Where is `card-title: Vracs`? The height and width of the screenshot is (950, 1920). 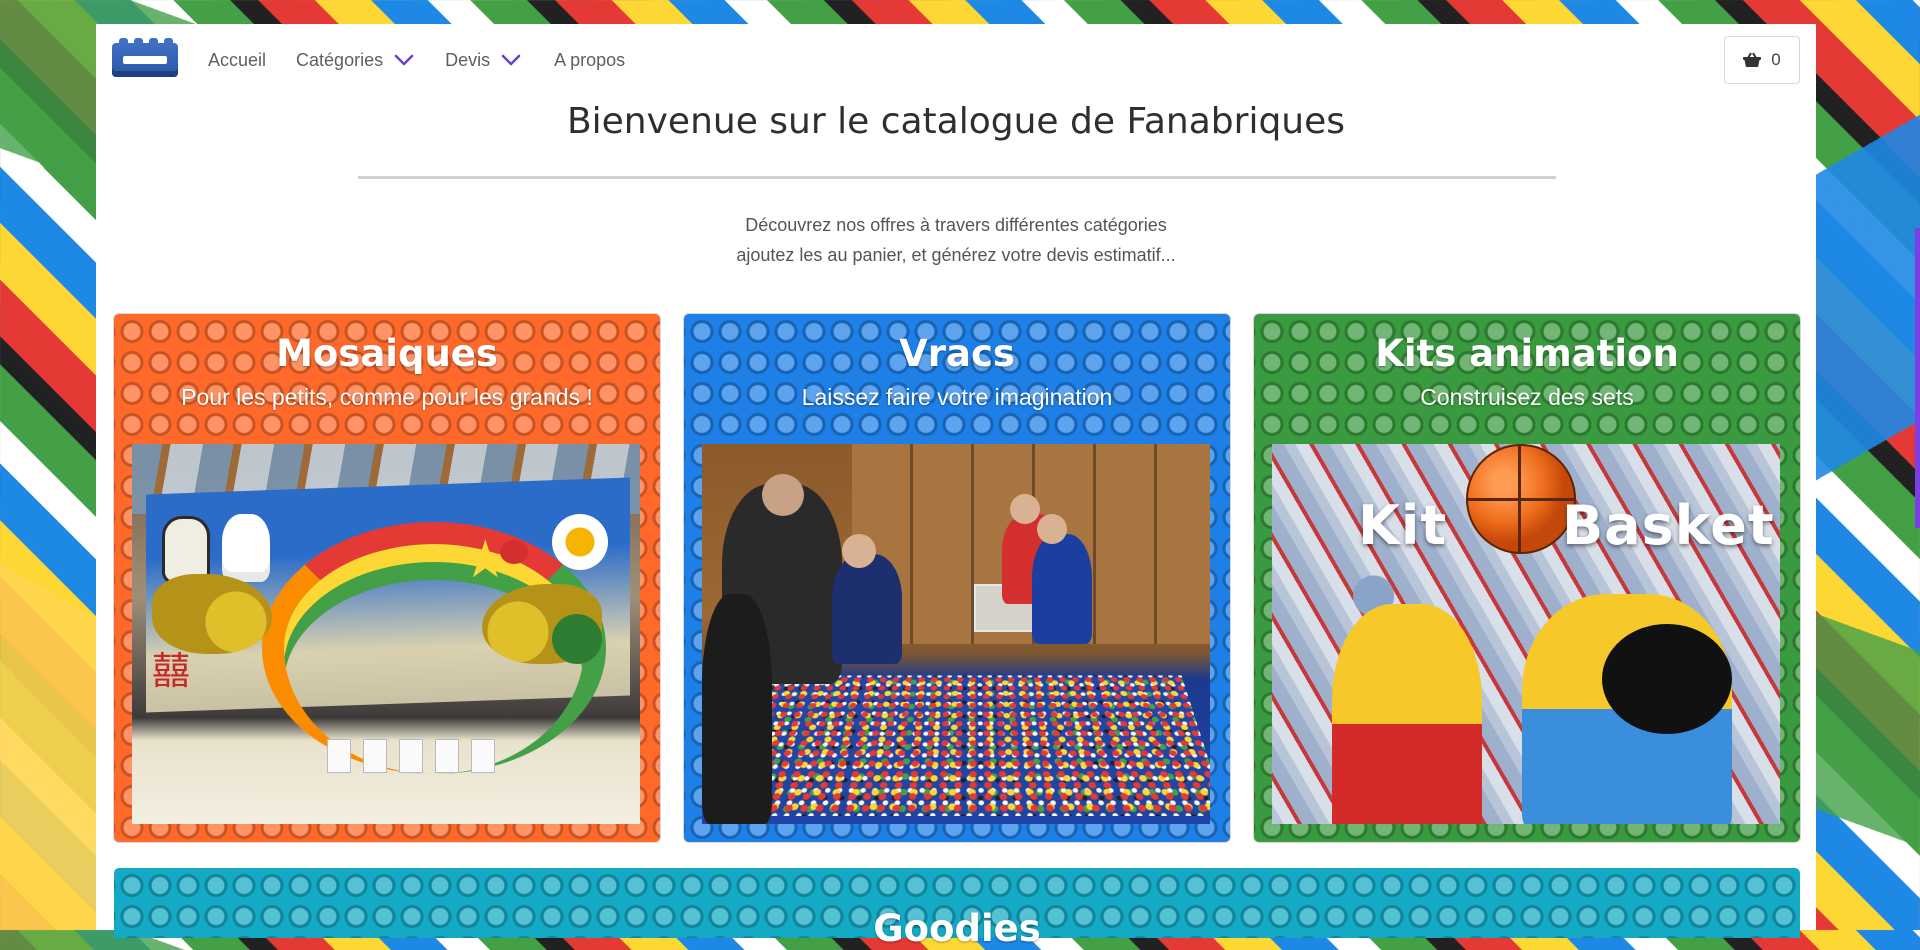
card-title: Vracs is located at coordinates (957, 353).